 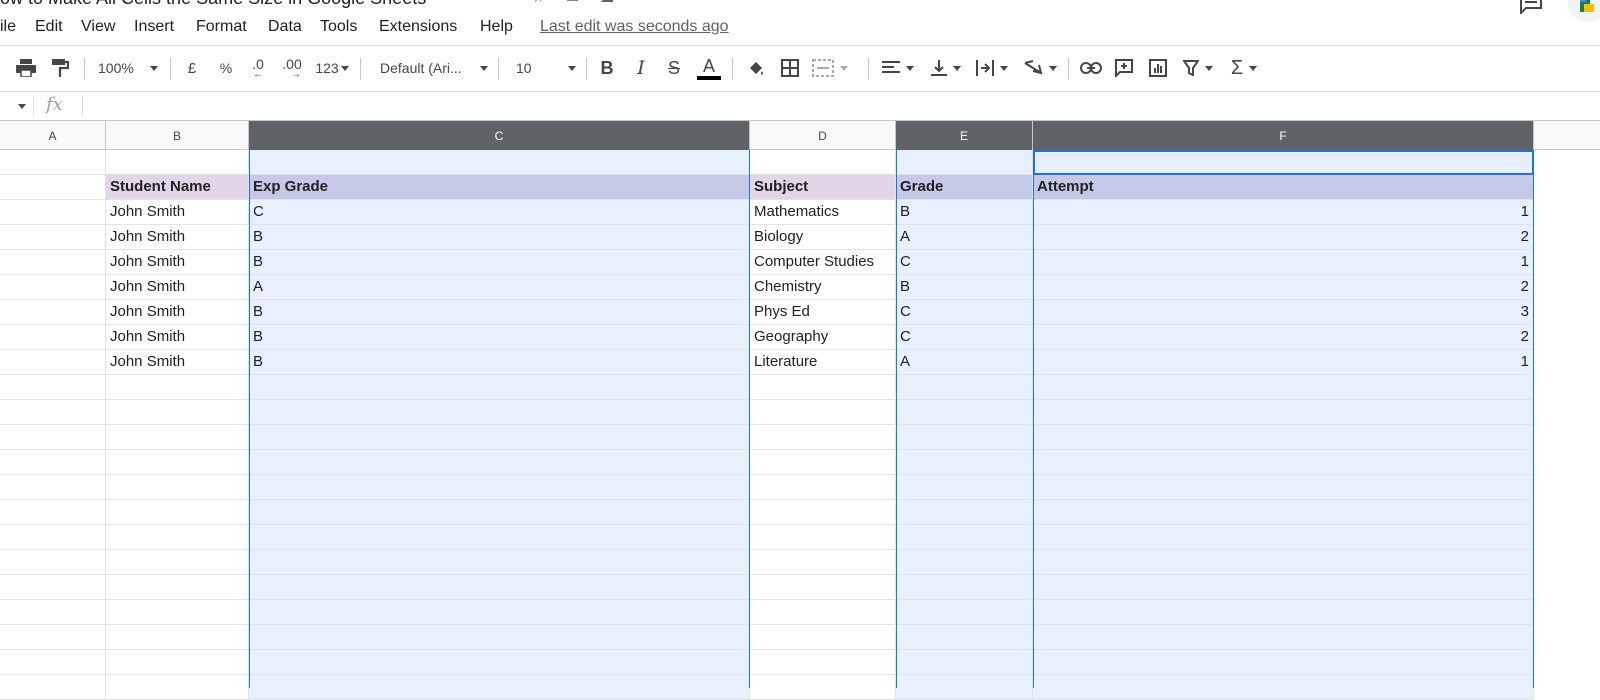 I want to click on header-student-name: Student Name, so click(x=177, y=187).